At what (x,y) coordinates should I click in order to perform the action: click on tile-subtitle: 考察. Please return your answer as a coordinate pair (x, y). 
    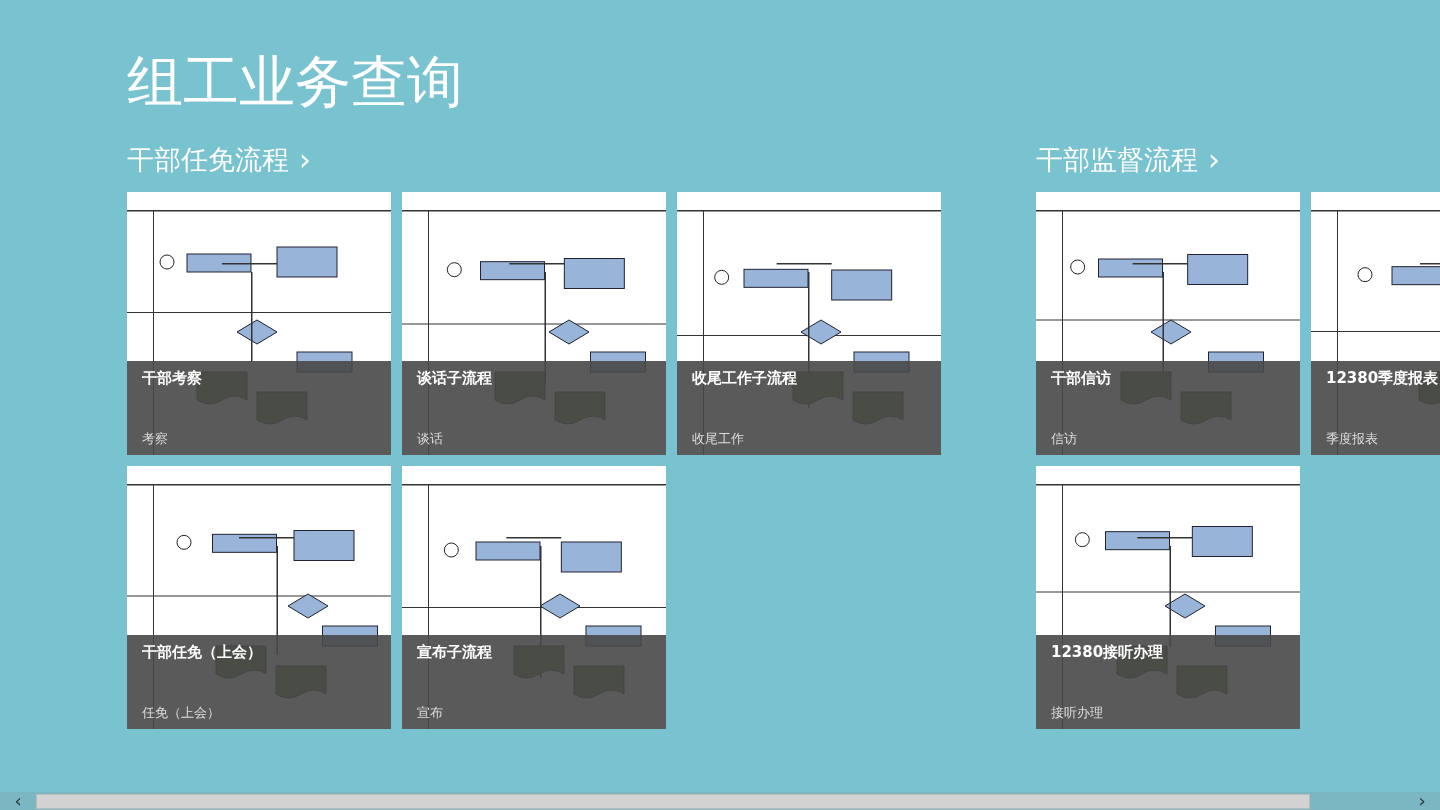
    Looking at the image, I should click on (155, 438).